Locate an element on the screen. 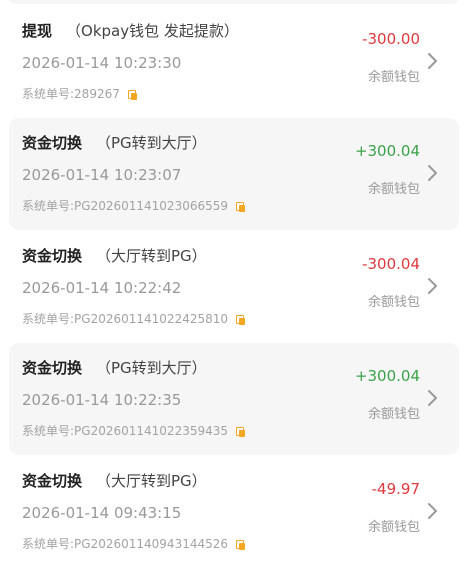  previous-card-edge is located at coordinates (234, 2).